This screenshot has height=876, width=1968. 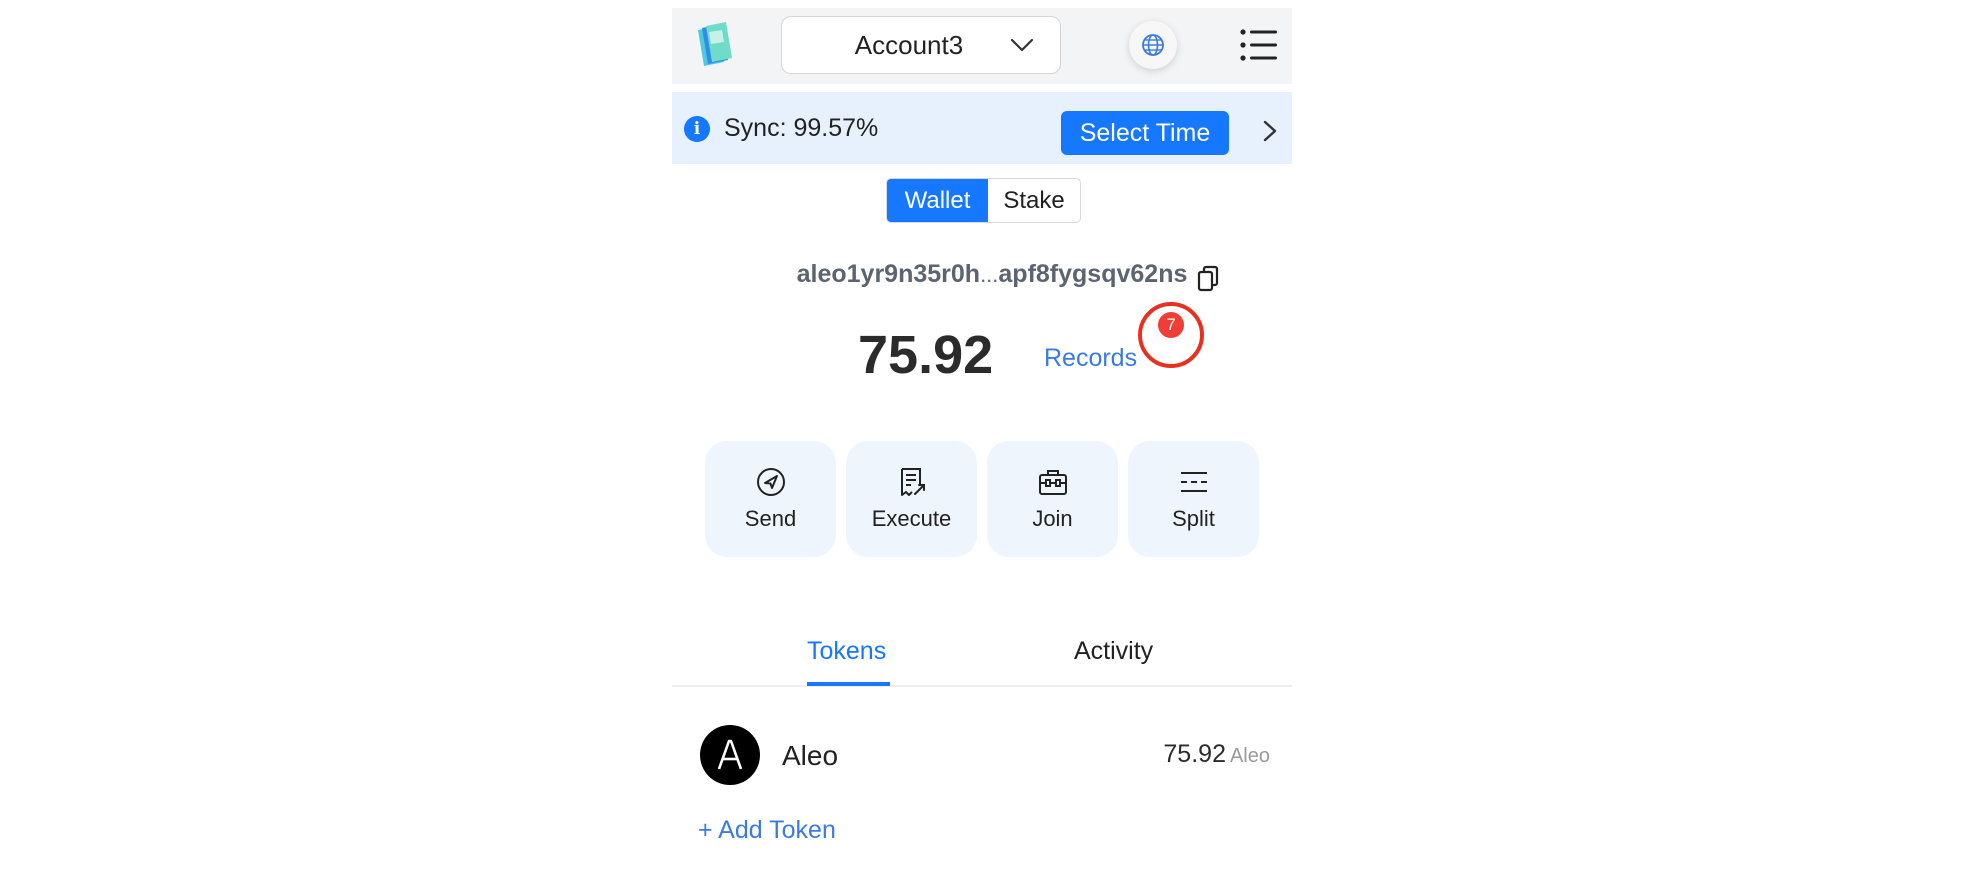 What do you see at coordinates (1249, 756) in the screenshot?
I see `token-unit: Aleo` at bounding box center [1249, 756].